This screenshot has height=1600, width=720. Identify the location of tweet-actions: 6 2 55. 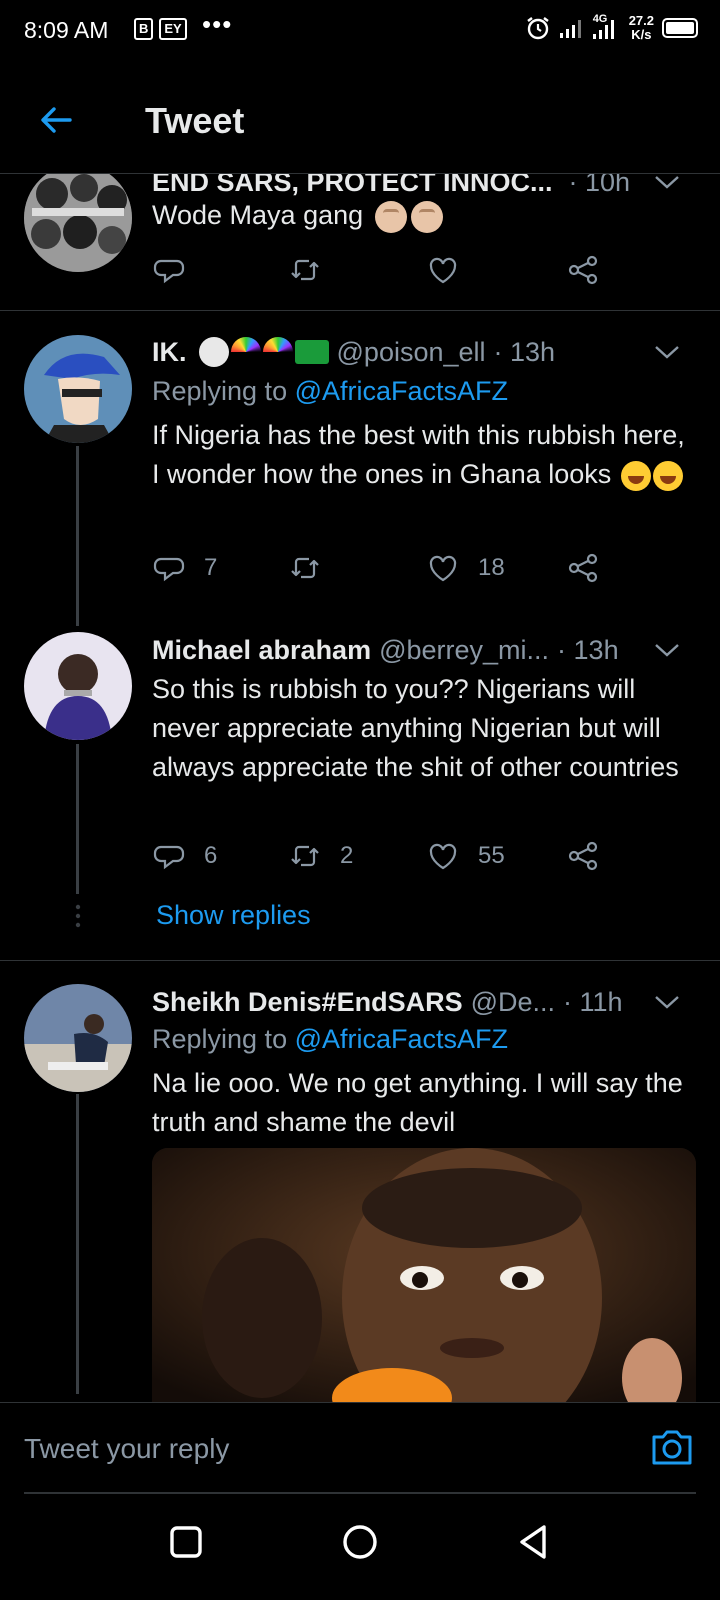
(392, 856).